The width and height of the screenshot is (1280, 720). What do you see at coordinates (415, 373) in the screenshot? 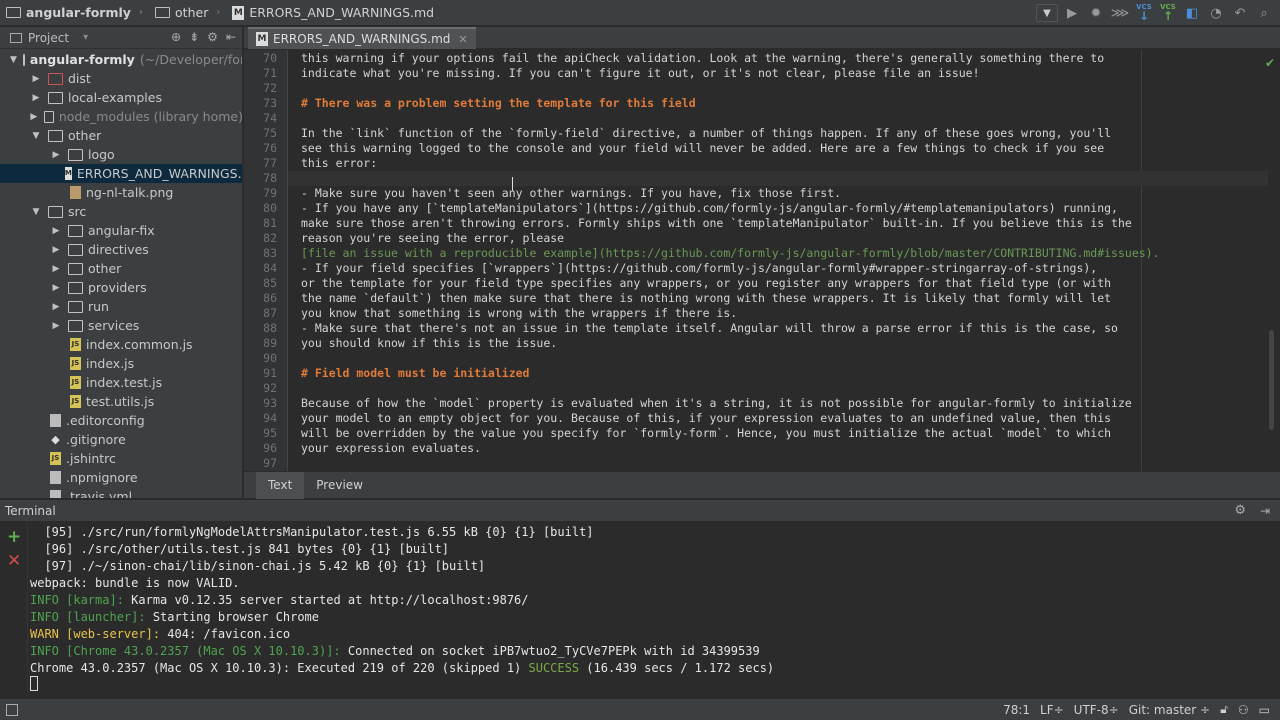
I see `code-line: # Field model must be initialized` at bounding box center [415, 373].